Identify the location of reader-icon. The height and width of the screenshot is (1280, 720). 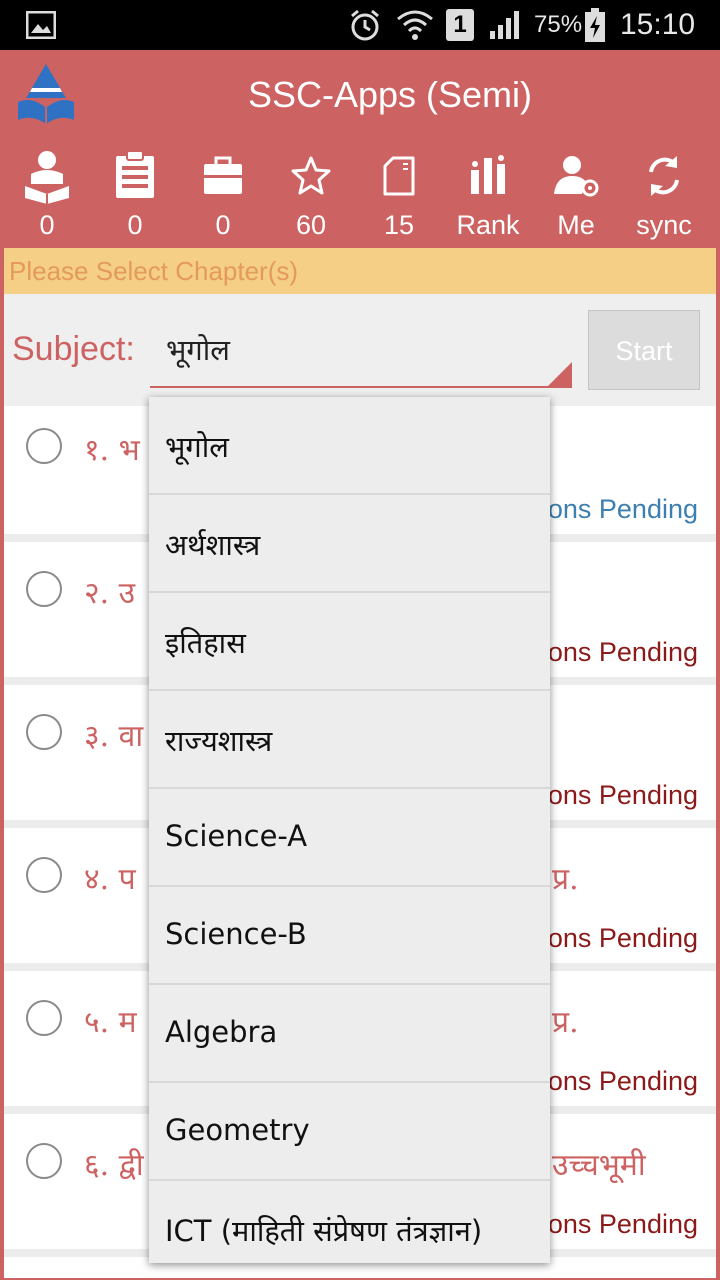
(47, 177).